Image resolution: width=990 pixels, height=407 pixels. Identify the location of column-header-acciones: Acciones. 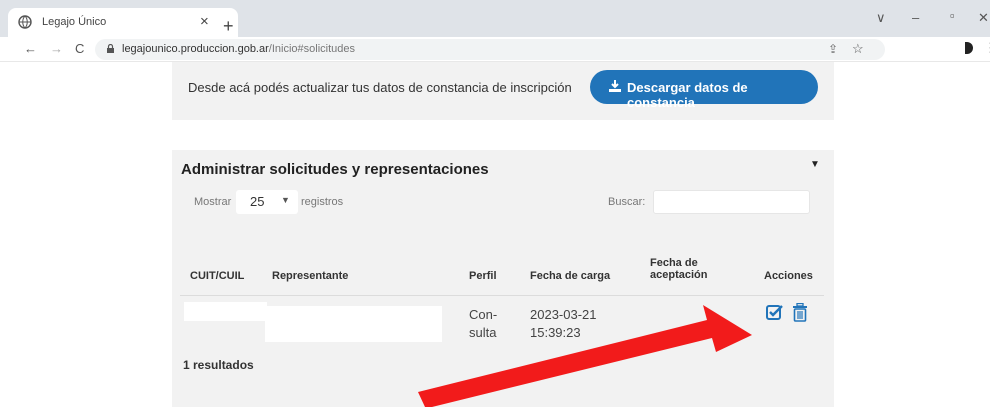
(788, 276).